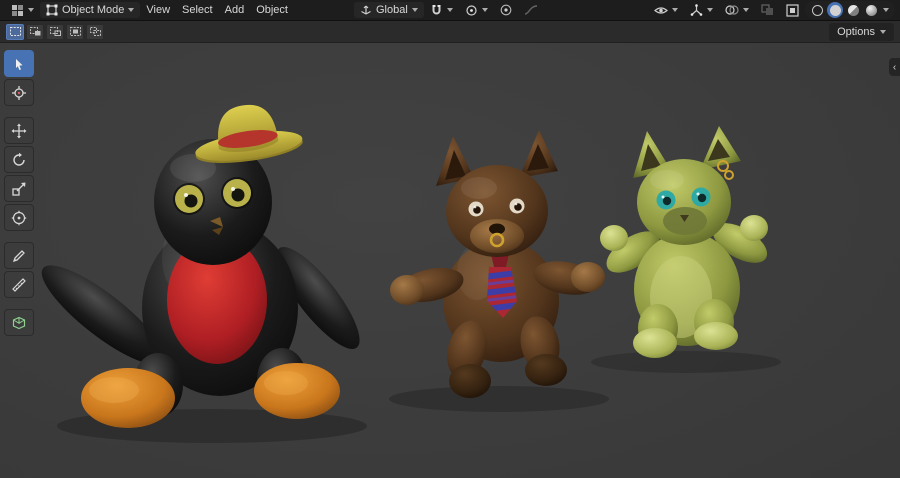 The height and width of the screenshot is (478, 900). I want to click on cat-left-foot, so click(655, 343).